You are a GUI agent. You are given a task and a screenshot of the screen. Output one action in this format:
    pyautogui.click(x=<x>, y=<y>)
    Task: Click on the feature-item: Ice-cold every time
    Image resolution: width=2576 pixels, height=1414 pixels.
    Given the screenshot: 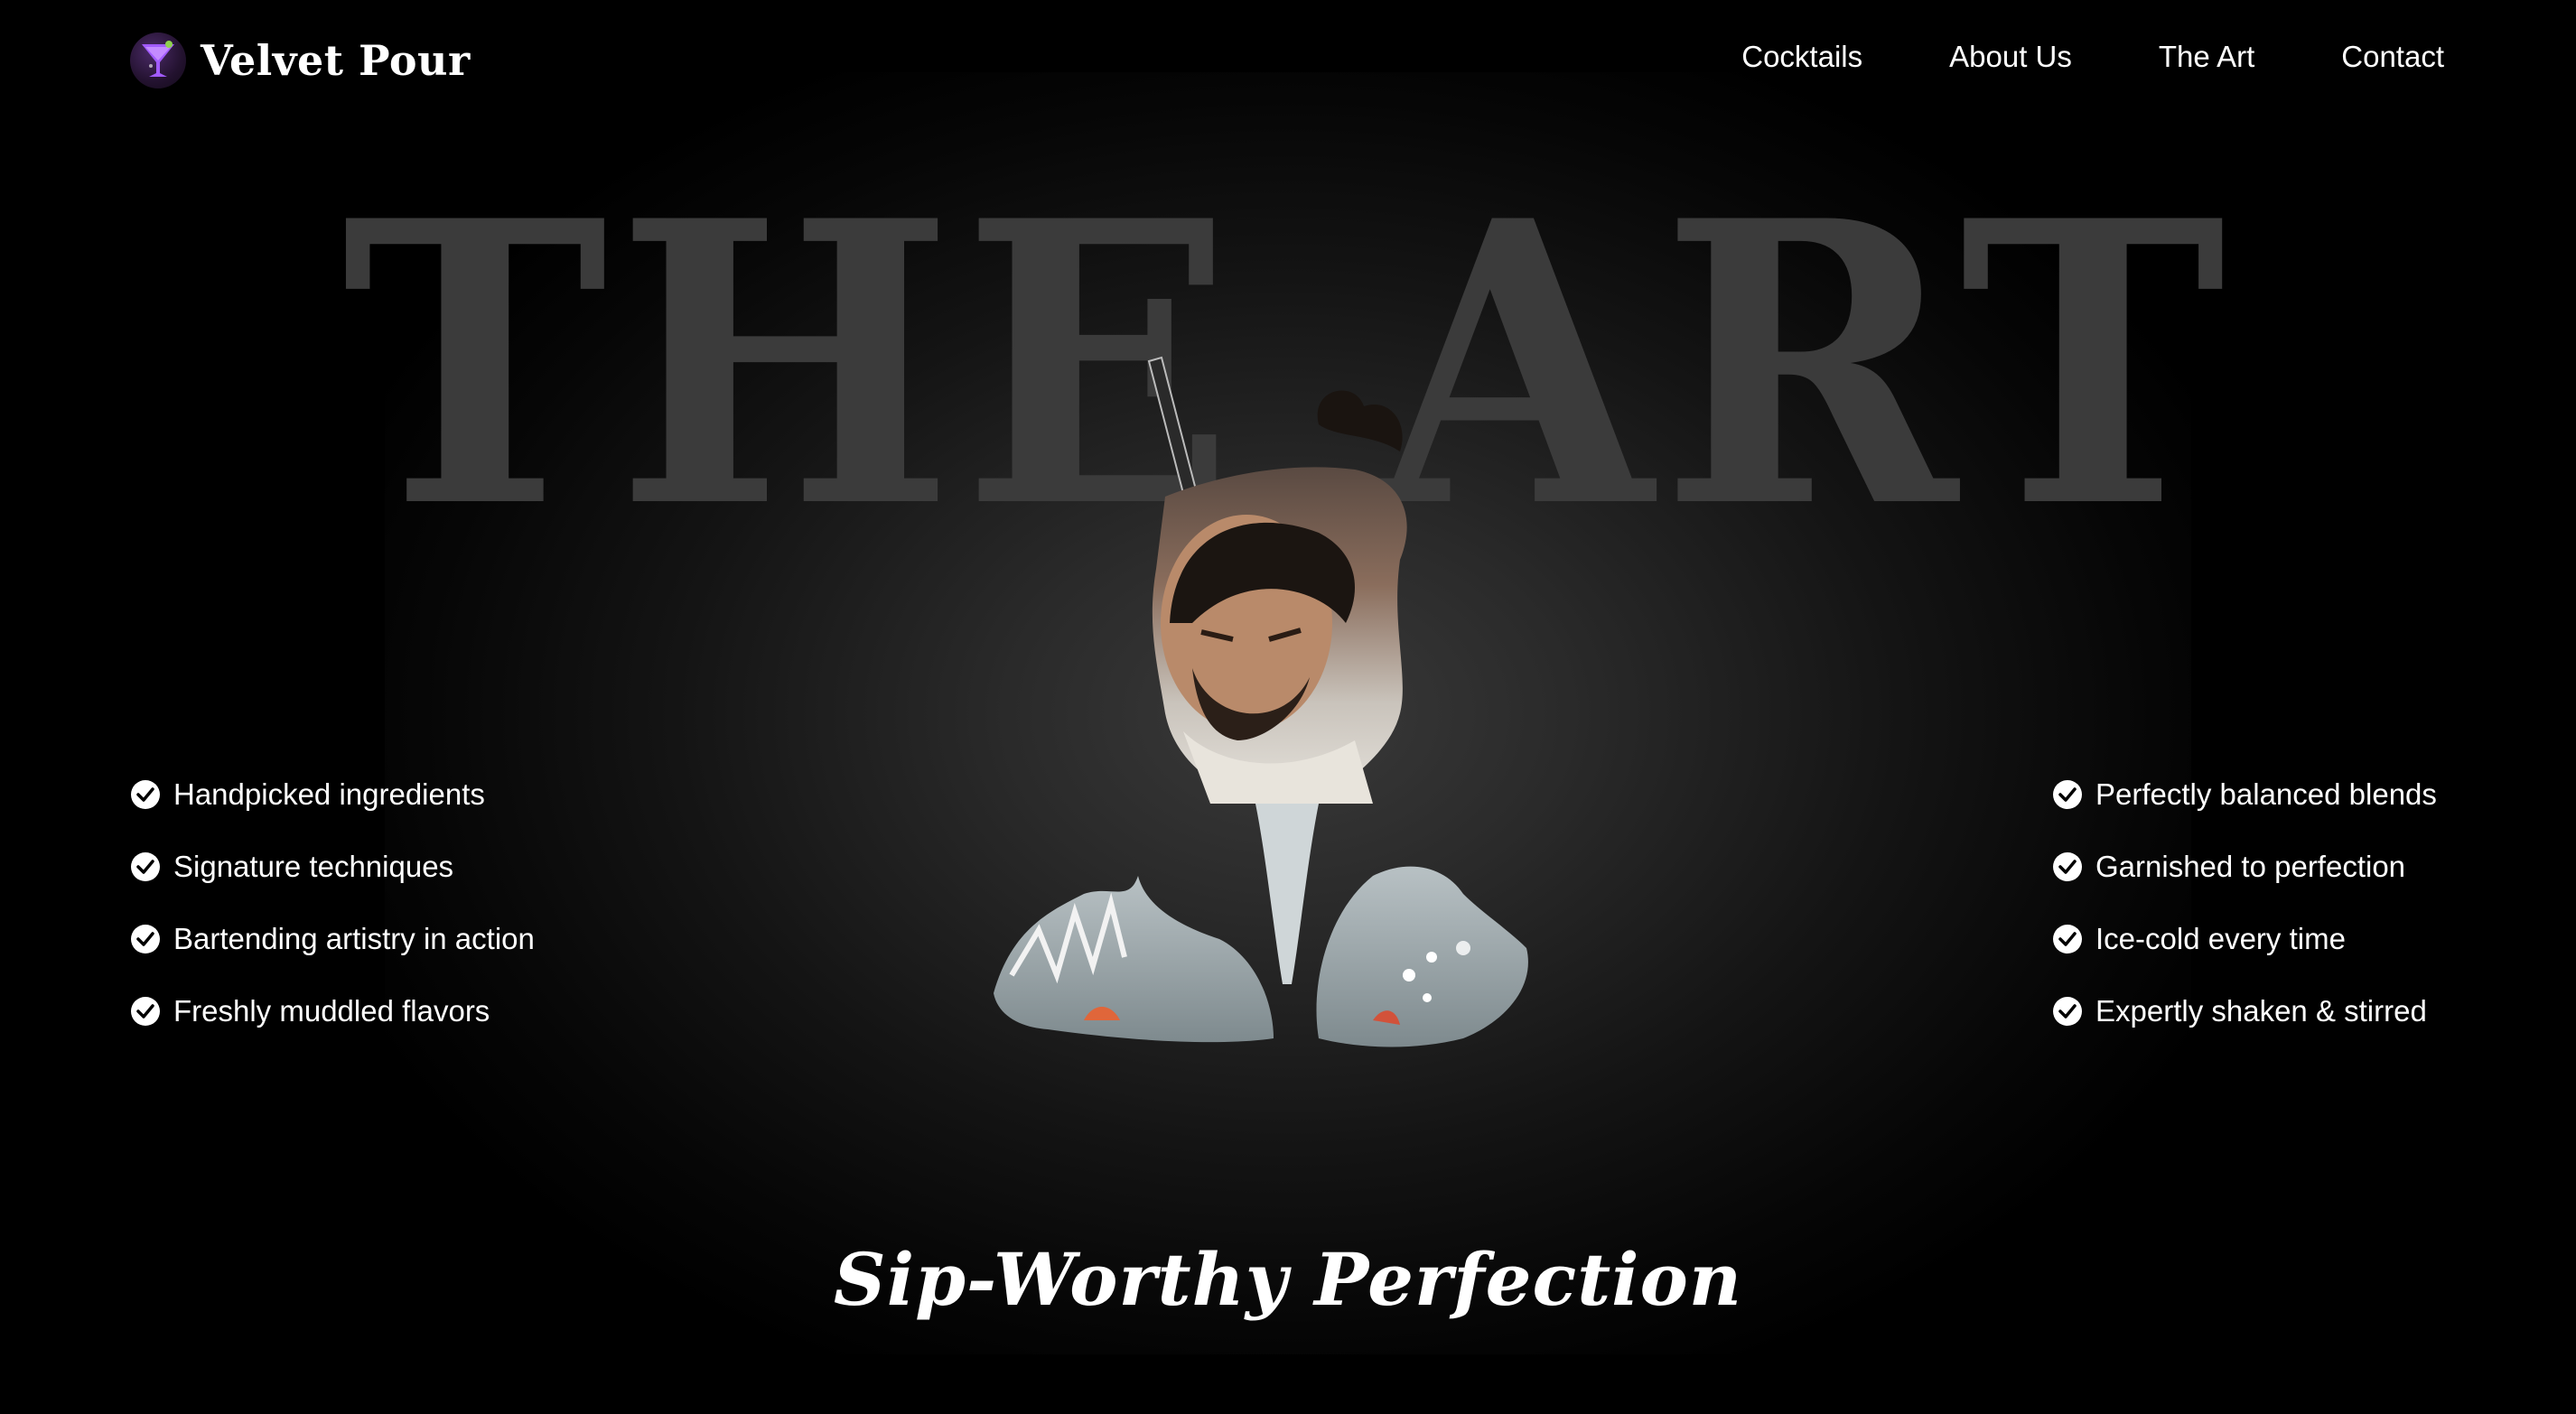 What is the action you would take?
    pyautogui.click(x=2244, y=939)
    